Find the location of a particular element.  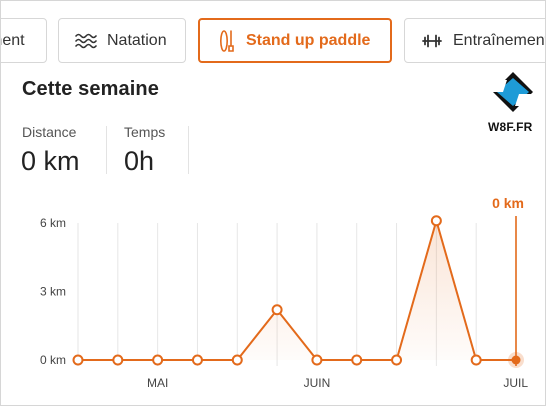

highlight-value-label: 0 km is located at coordinates (508, 203).